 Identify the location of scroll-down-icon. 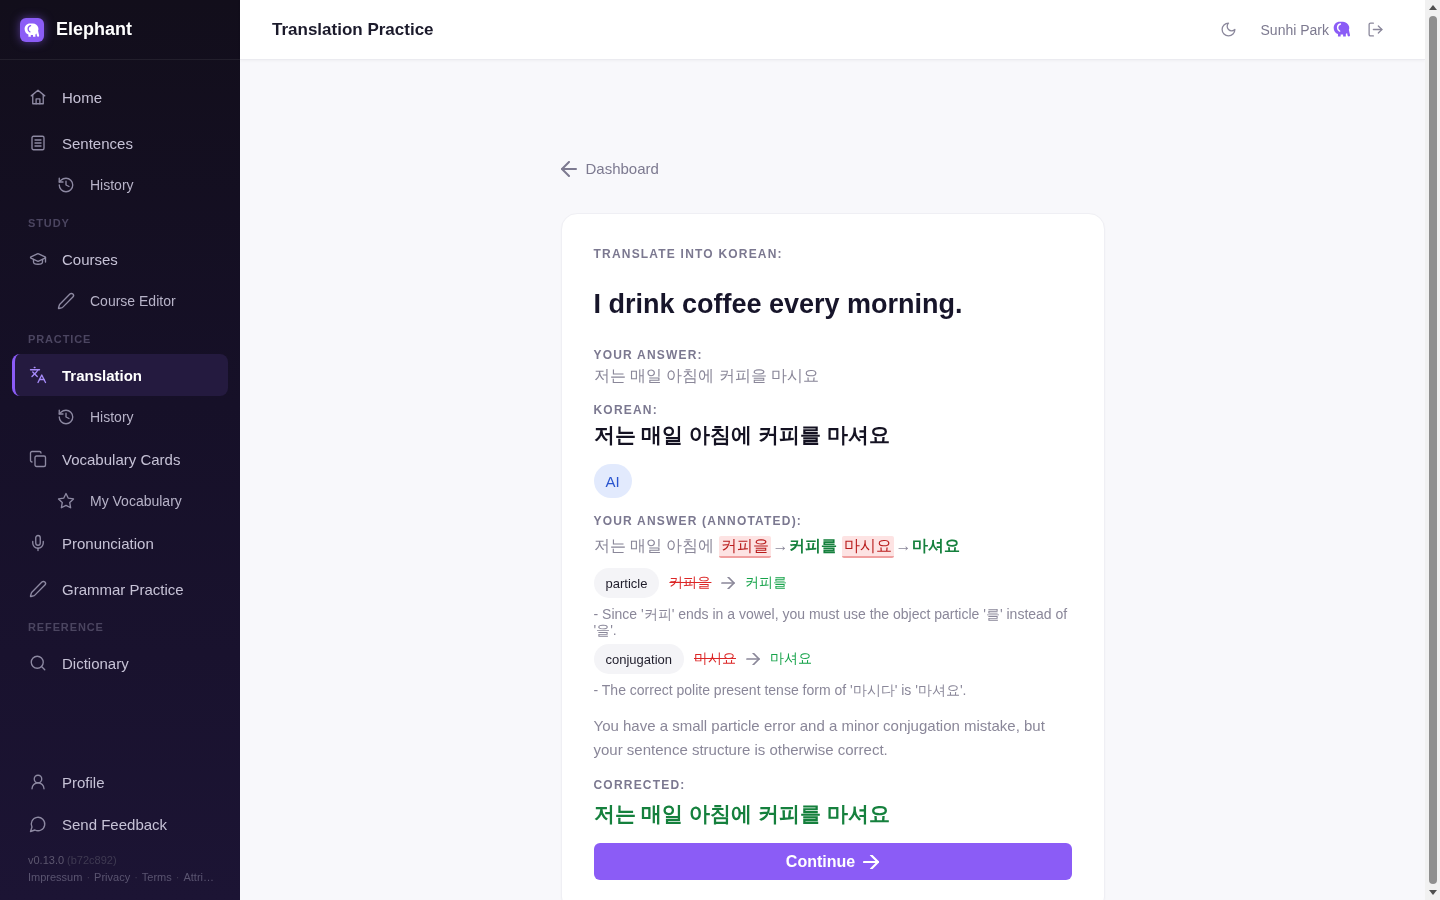
(1432, 892).